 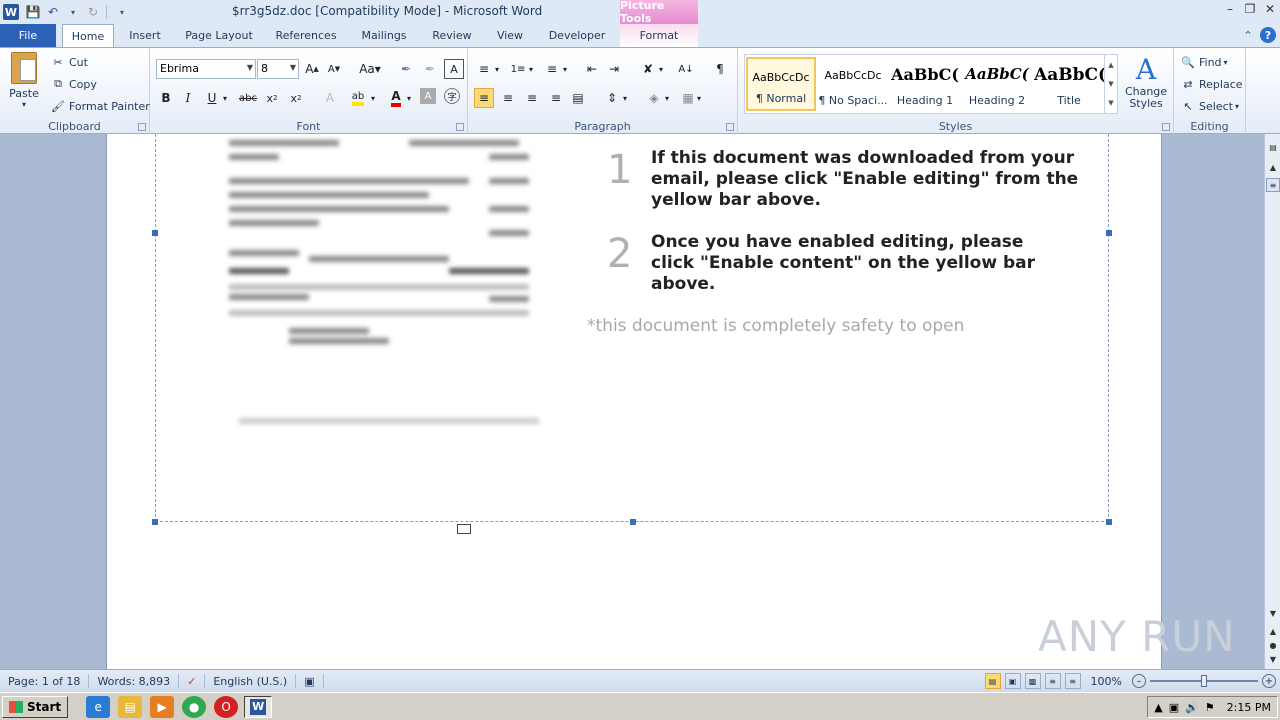 I want to click on shading-icon: ◈, so click(x=654, y=98).